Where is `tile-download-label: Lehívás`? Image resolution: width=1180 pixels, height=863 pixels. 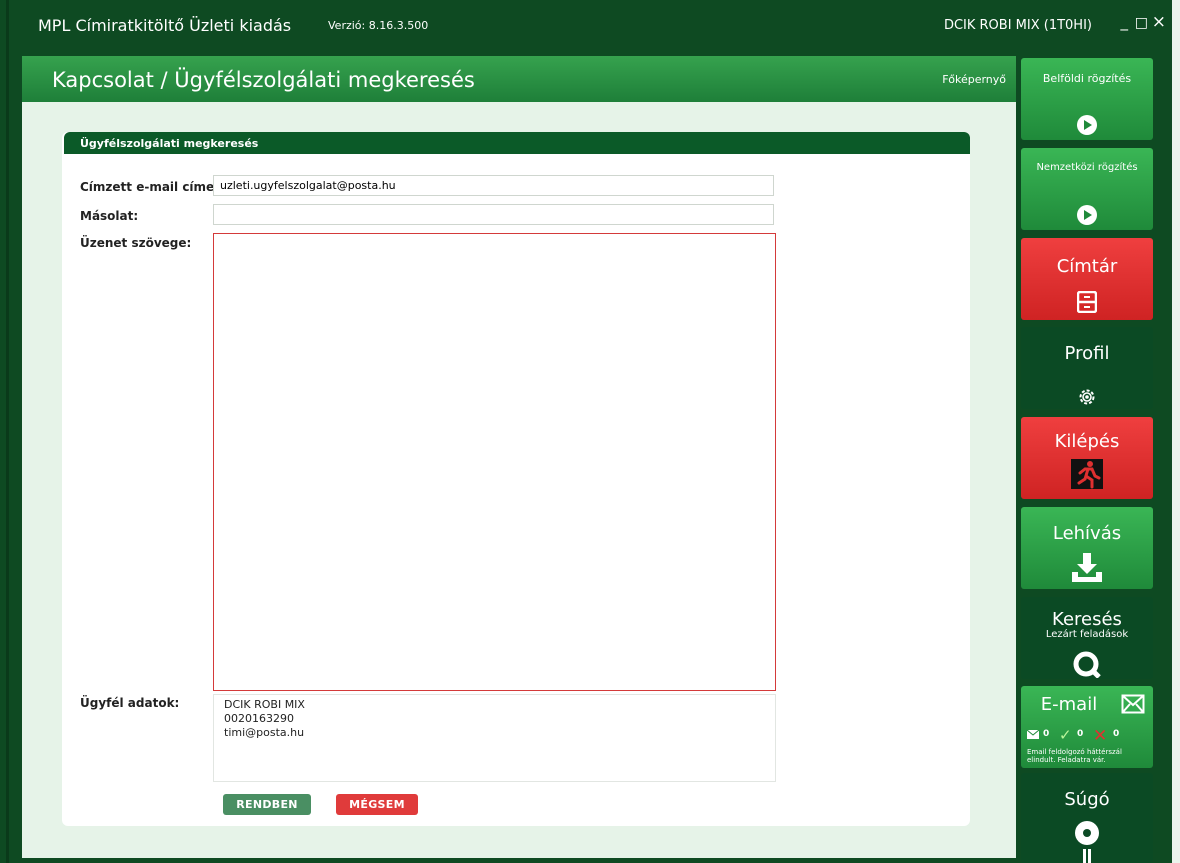
tile-download-label: Lehívás is located at coordinates (1087, 533).